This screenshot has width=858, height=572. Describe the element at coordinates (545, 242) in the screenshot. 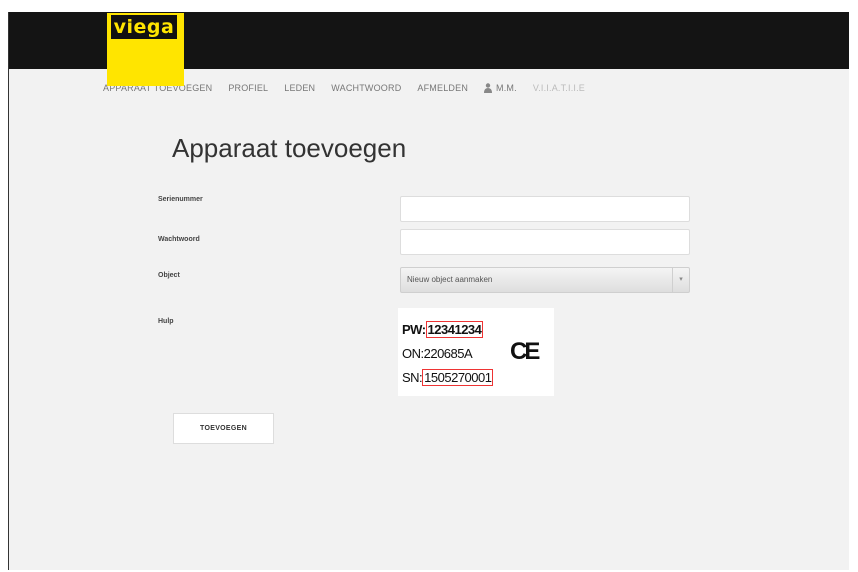

I see `password-input` at that location.